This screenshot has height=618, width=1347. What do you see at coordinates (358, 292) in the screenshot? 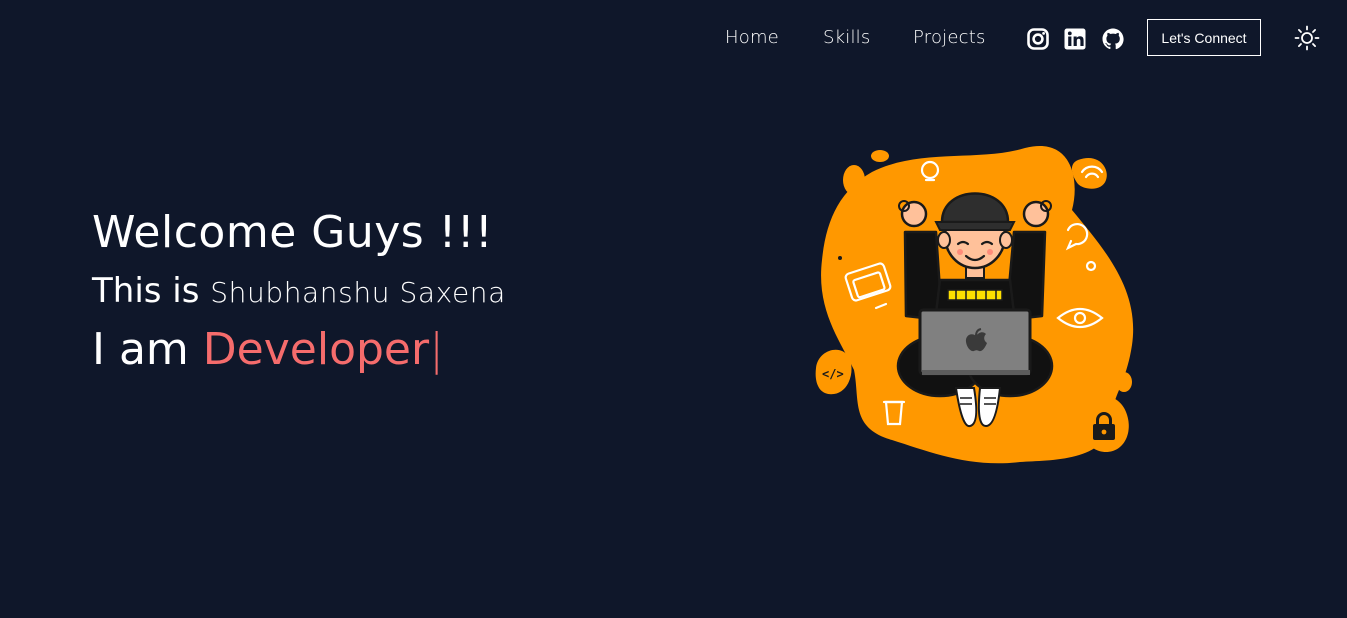
I see `developer-name: Shubhanshu Saxena` at bounding box center [358, 292].